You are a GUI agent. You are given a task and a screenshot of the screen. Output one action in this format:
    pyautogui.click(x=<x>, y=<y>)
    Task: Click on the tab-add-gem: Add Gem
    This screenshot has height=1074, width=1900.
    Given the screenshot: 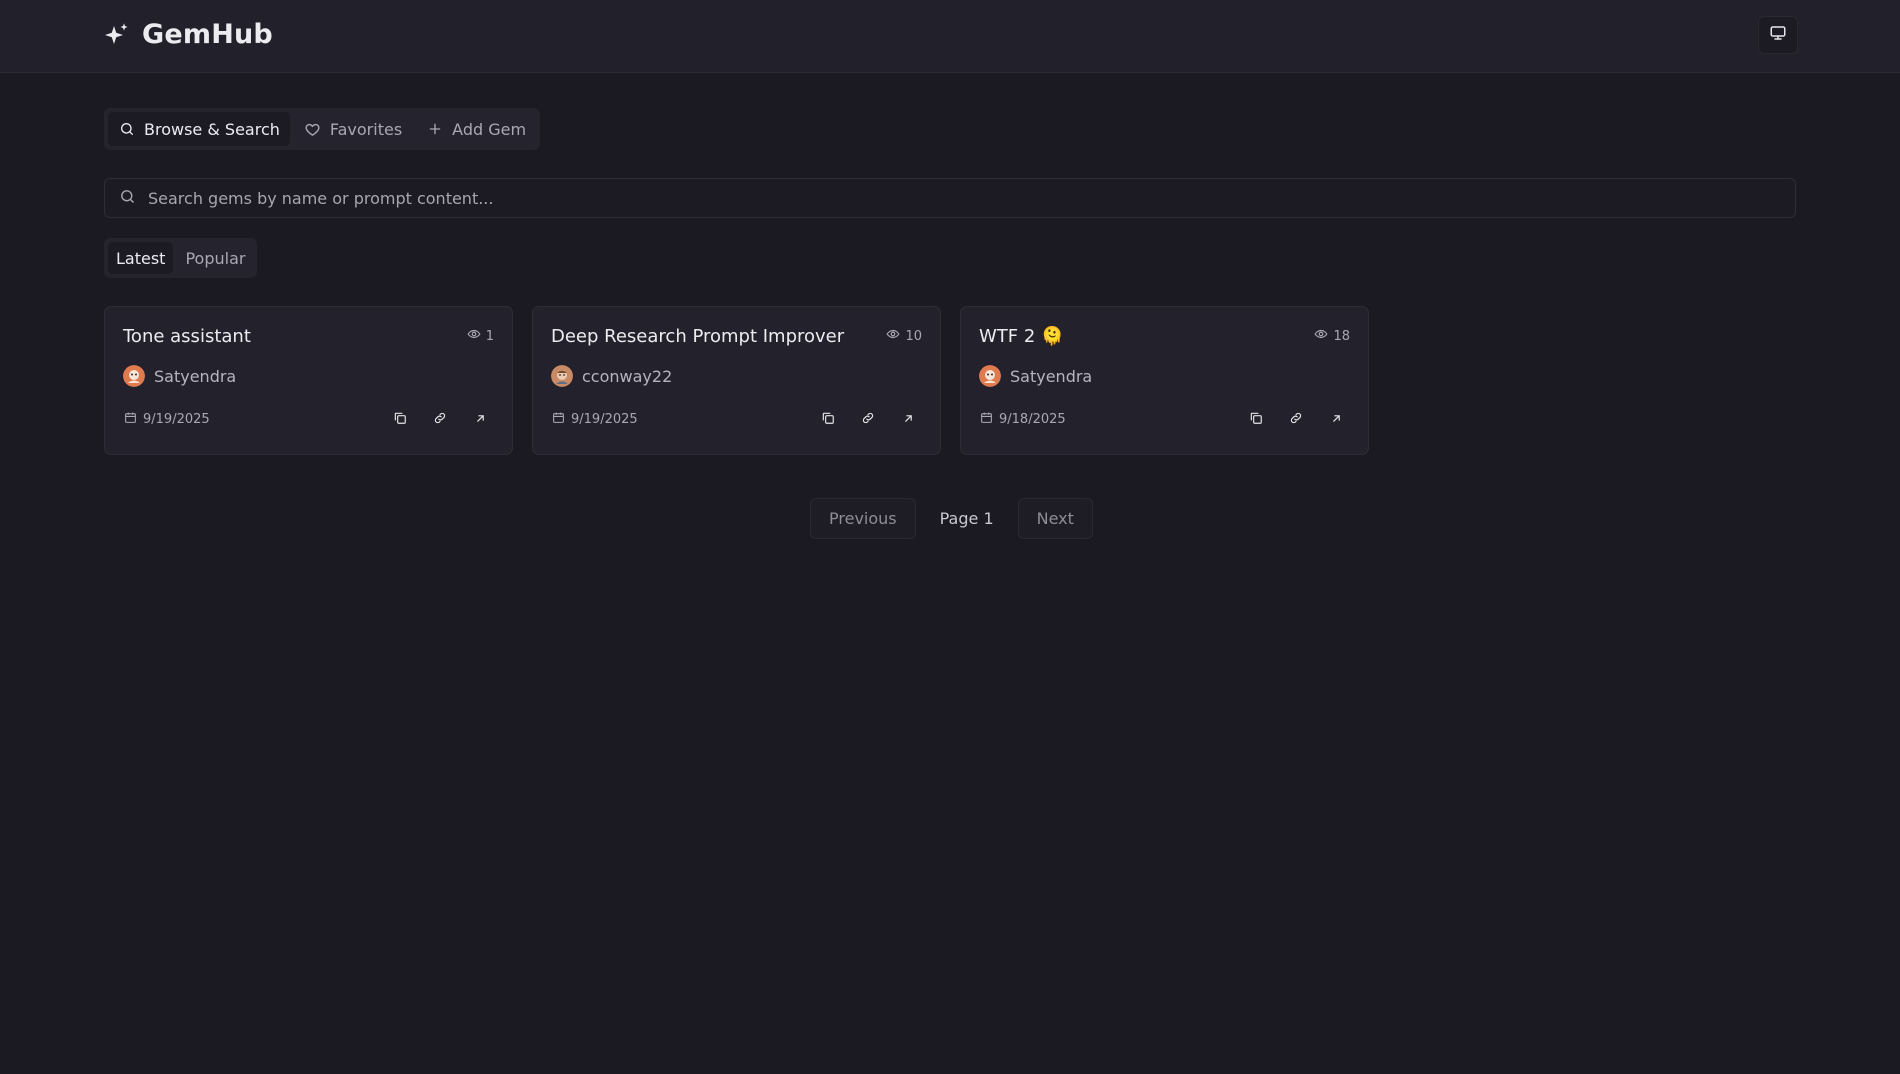 What is the action you would take?
    pyautogui.click(x=476, y=129)
    